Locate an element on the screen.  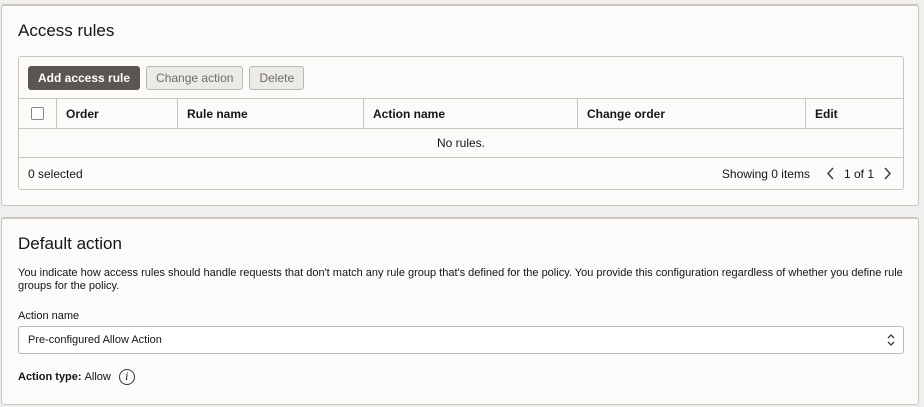
info-icon: i is located at coordinates (126, 377).